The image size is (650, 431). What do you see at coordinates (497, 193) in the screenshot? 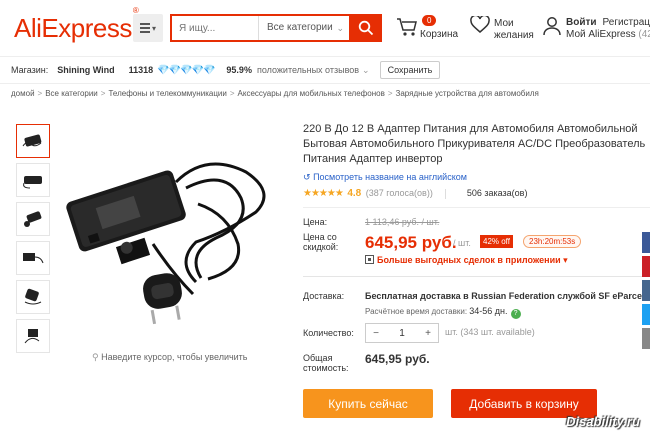
I see `orders-count: 506 заказа(ов)` at bounding box center [497, 193].